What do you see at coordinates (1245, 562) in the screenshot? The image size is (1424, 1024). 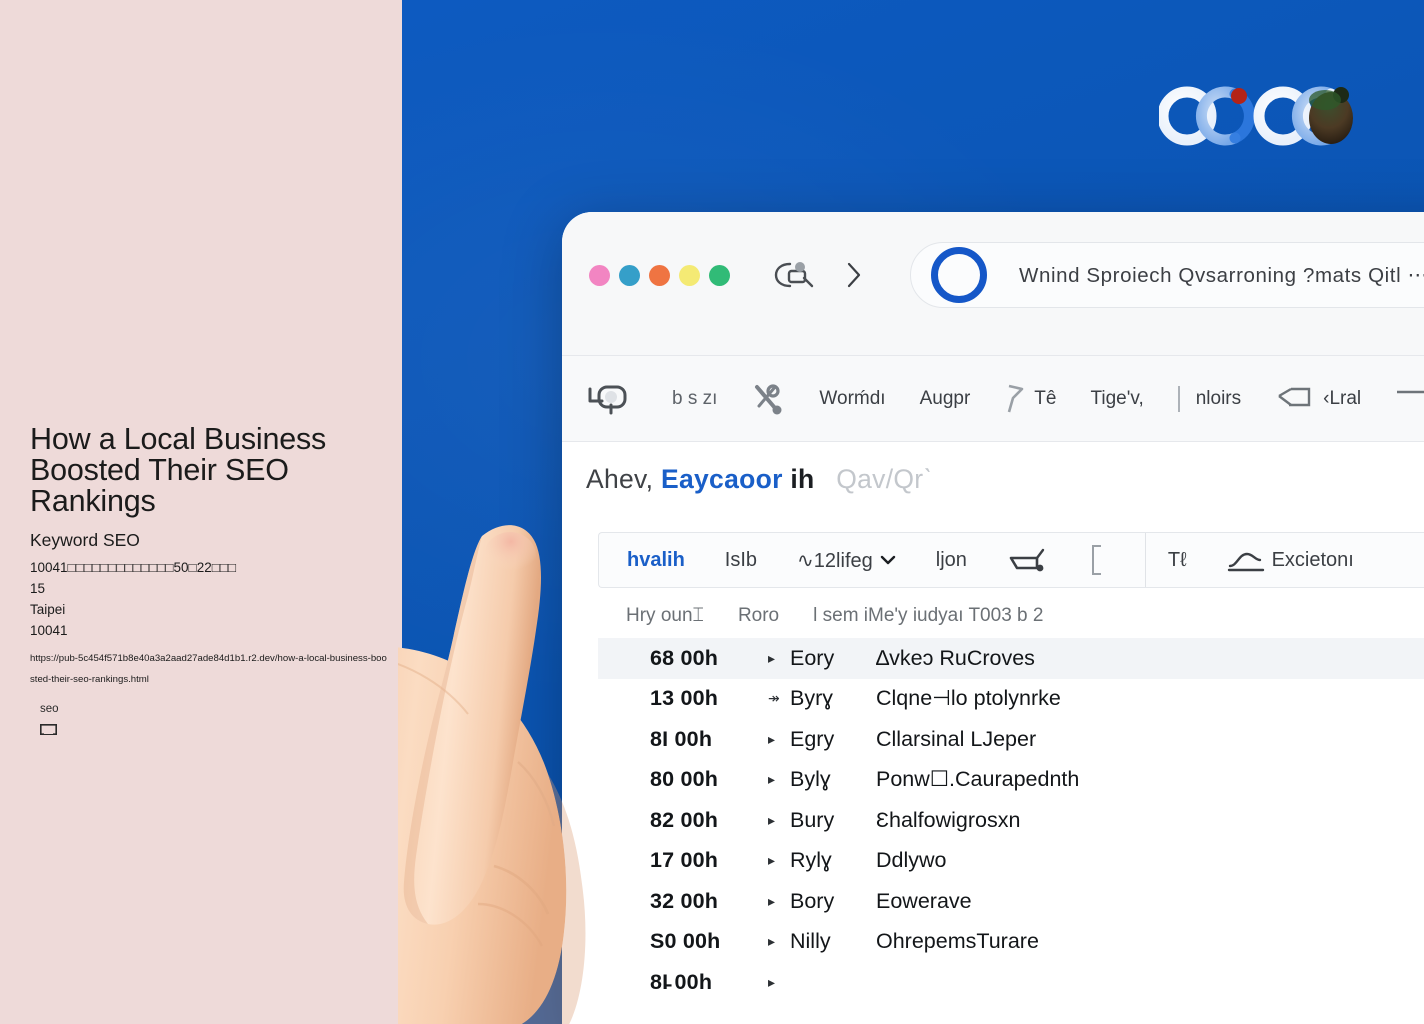 I see `ramp-icon` at bounding box center [1245, 562].